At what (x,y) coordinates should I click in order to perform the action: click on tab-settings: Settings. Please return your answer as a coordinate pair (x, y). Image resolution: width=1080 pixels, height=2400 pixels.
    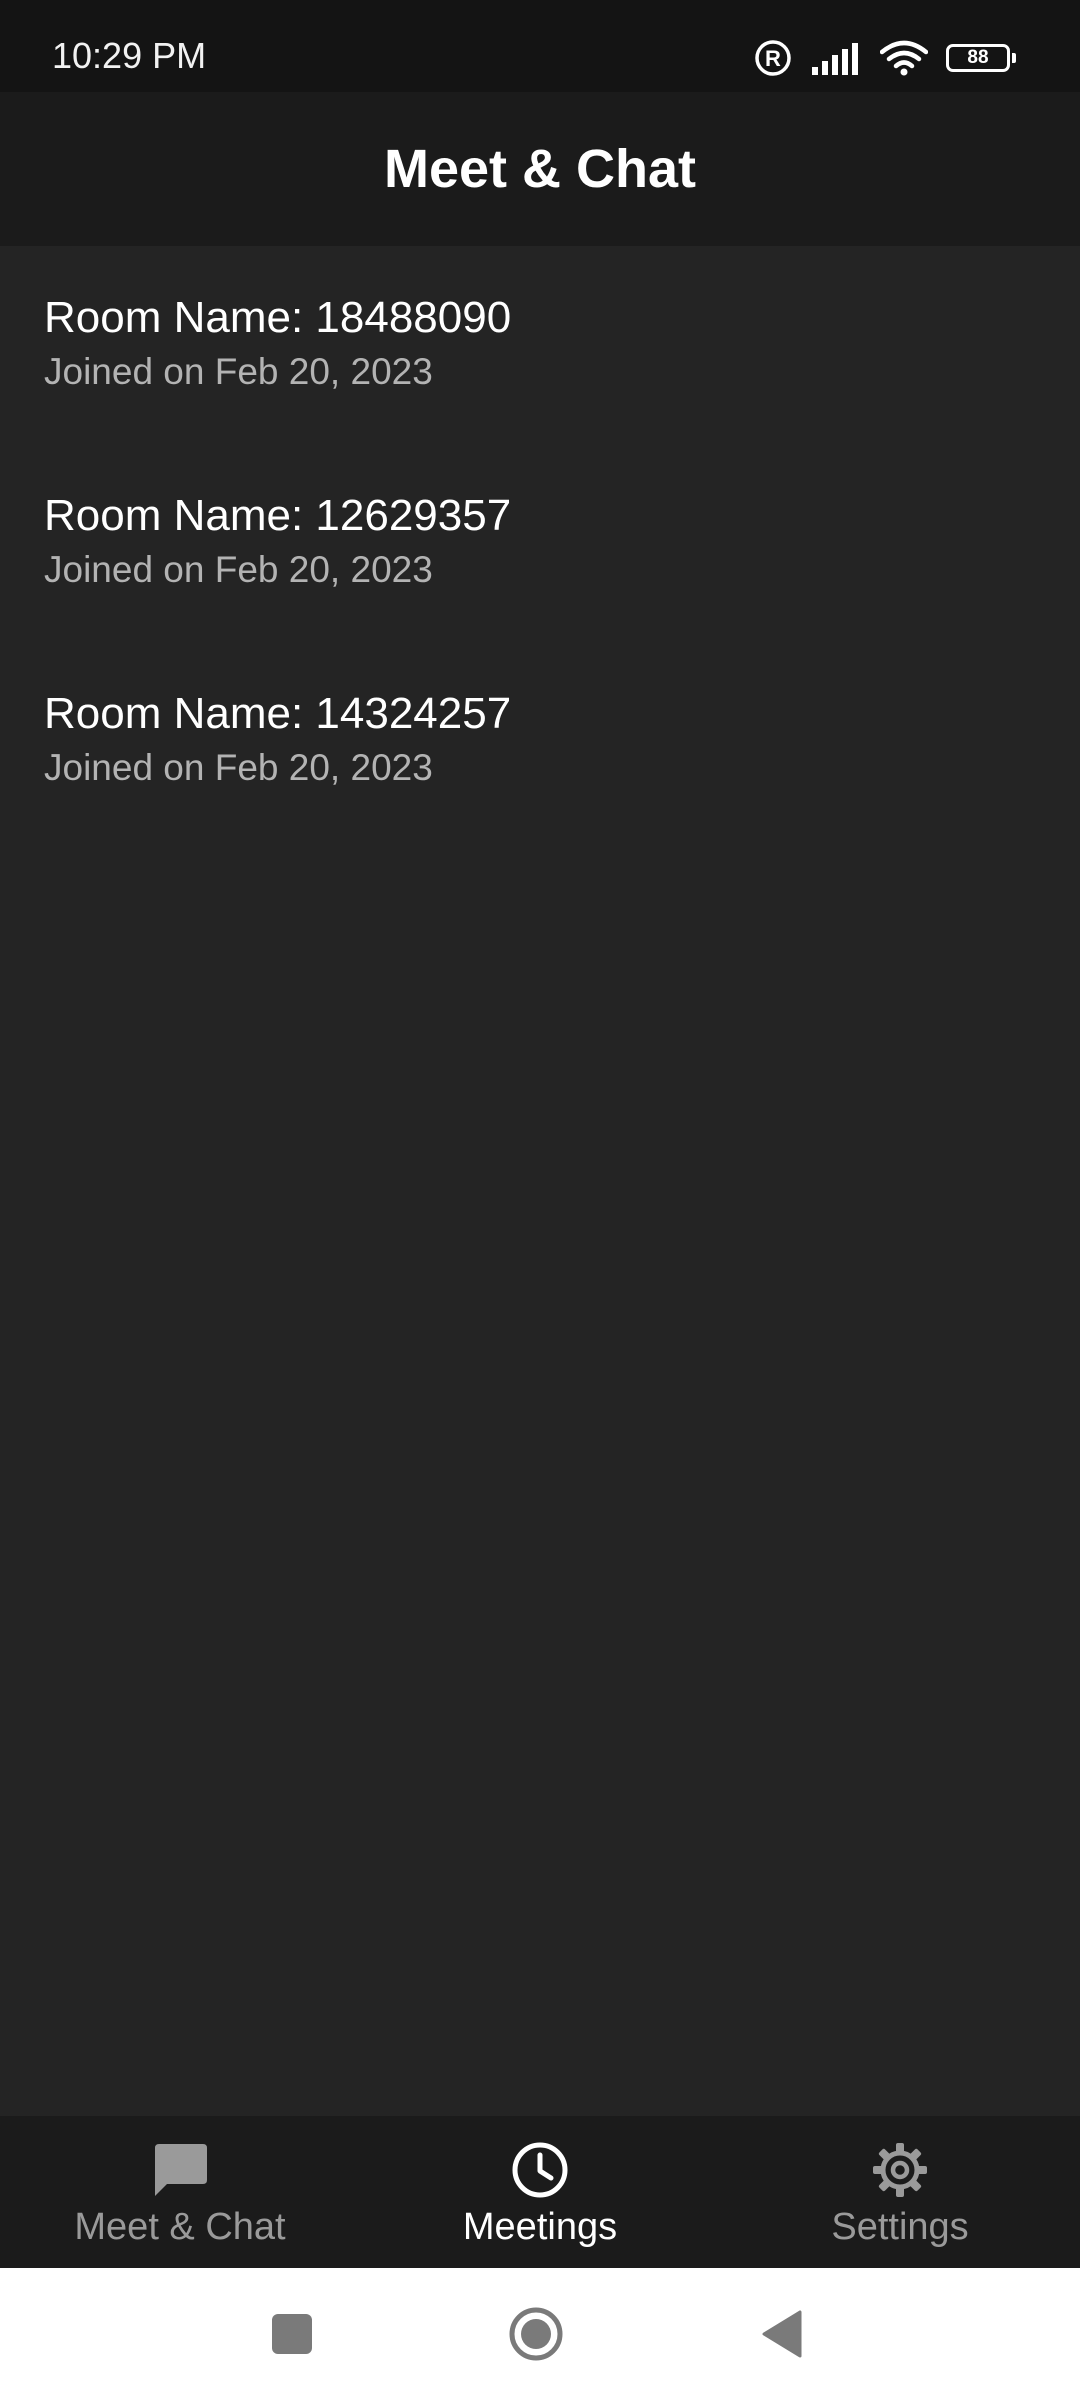
    Looking at the image, I should click on (900, 2192).